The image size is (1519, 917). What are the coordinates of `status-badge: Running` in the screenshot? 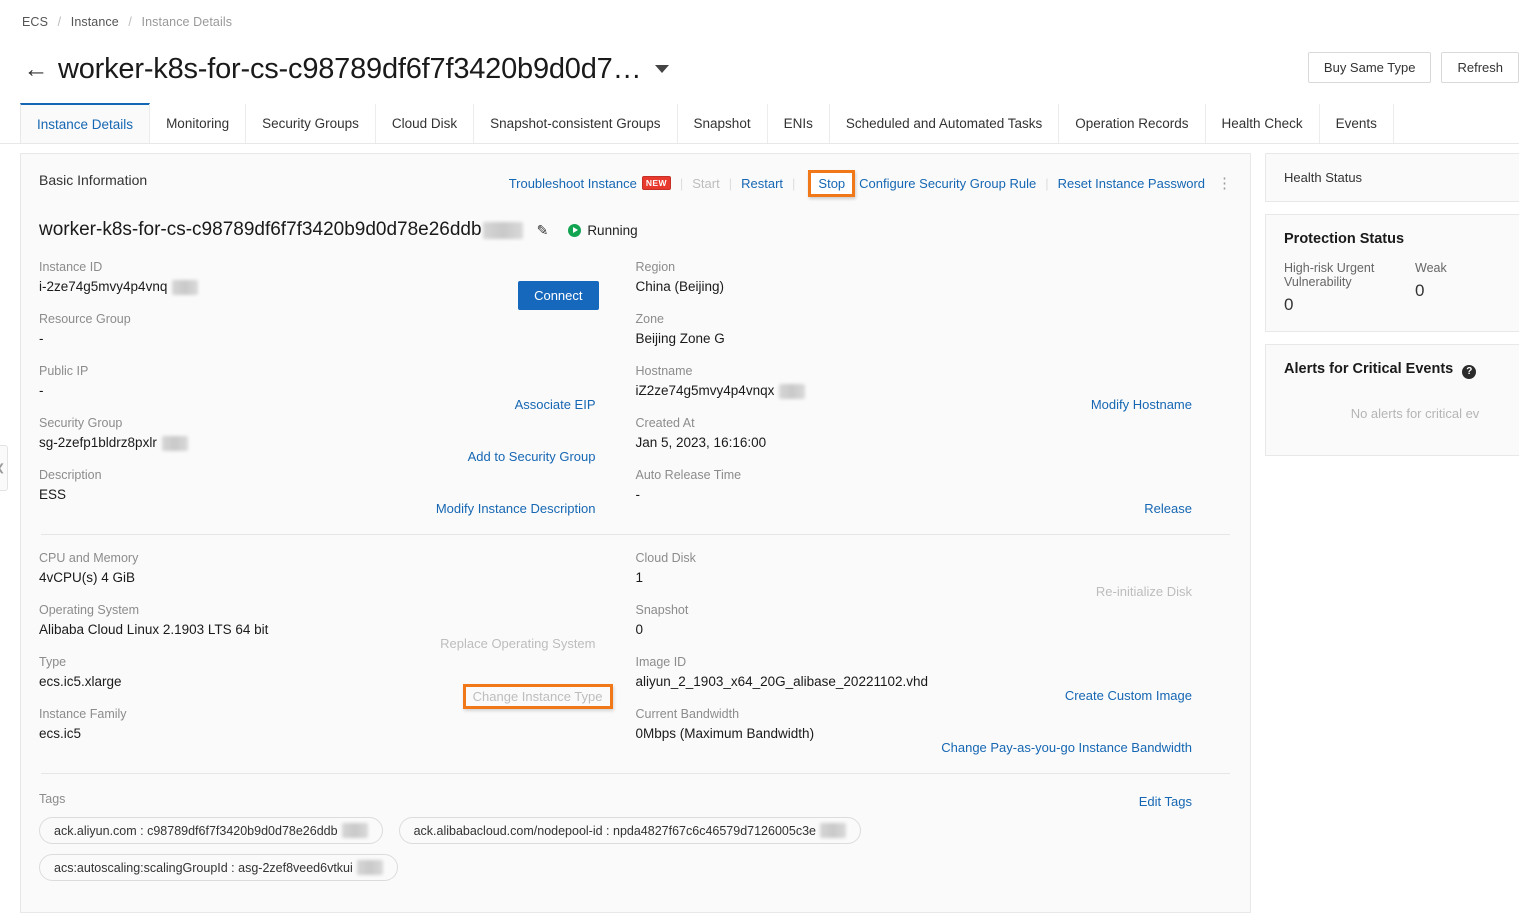 It's located at (603, 230).